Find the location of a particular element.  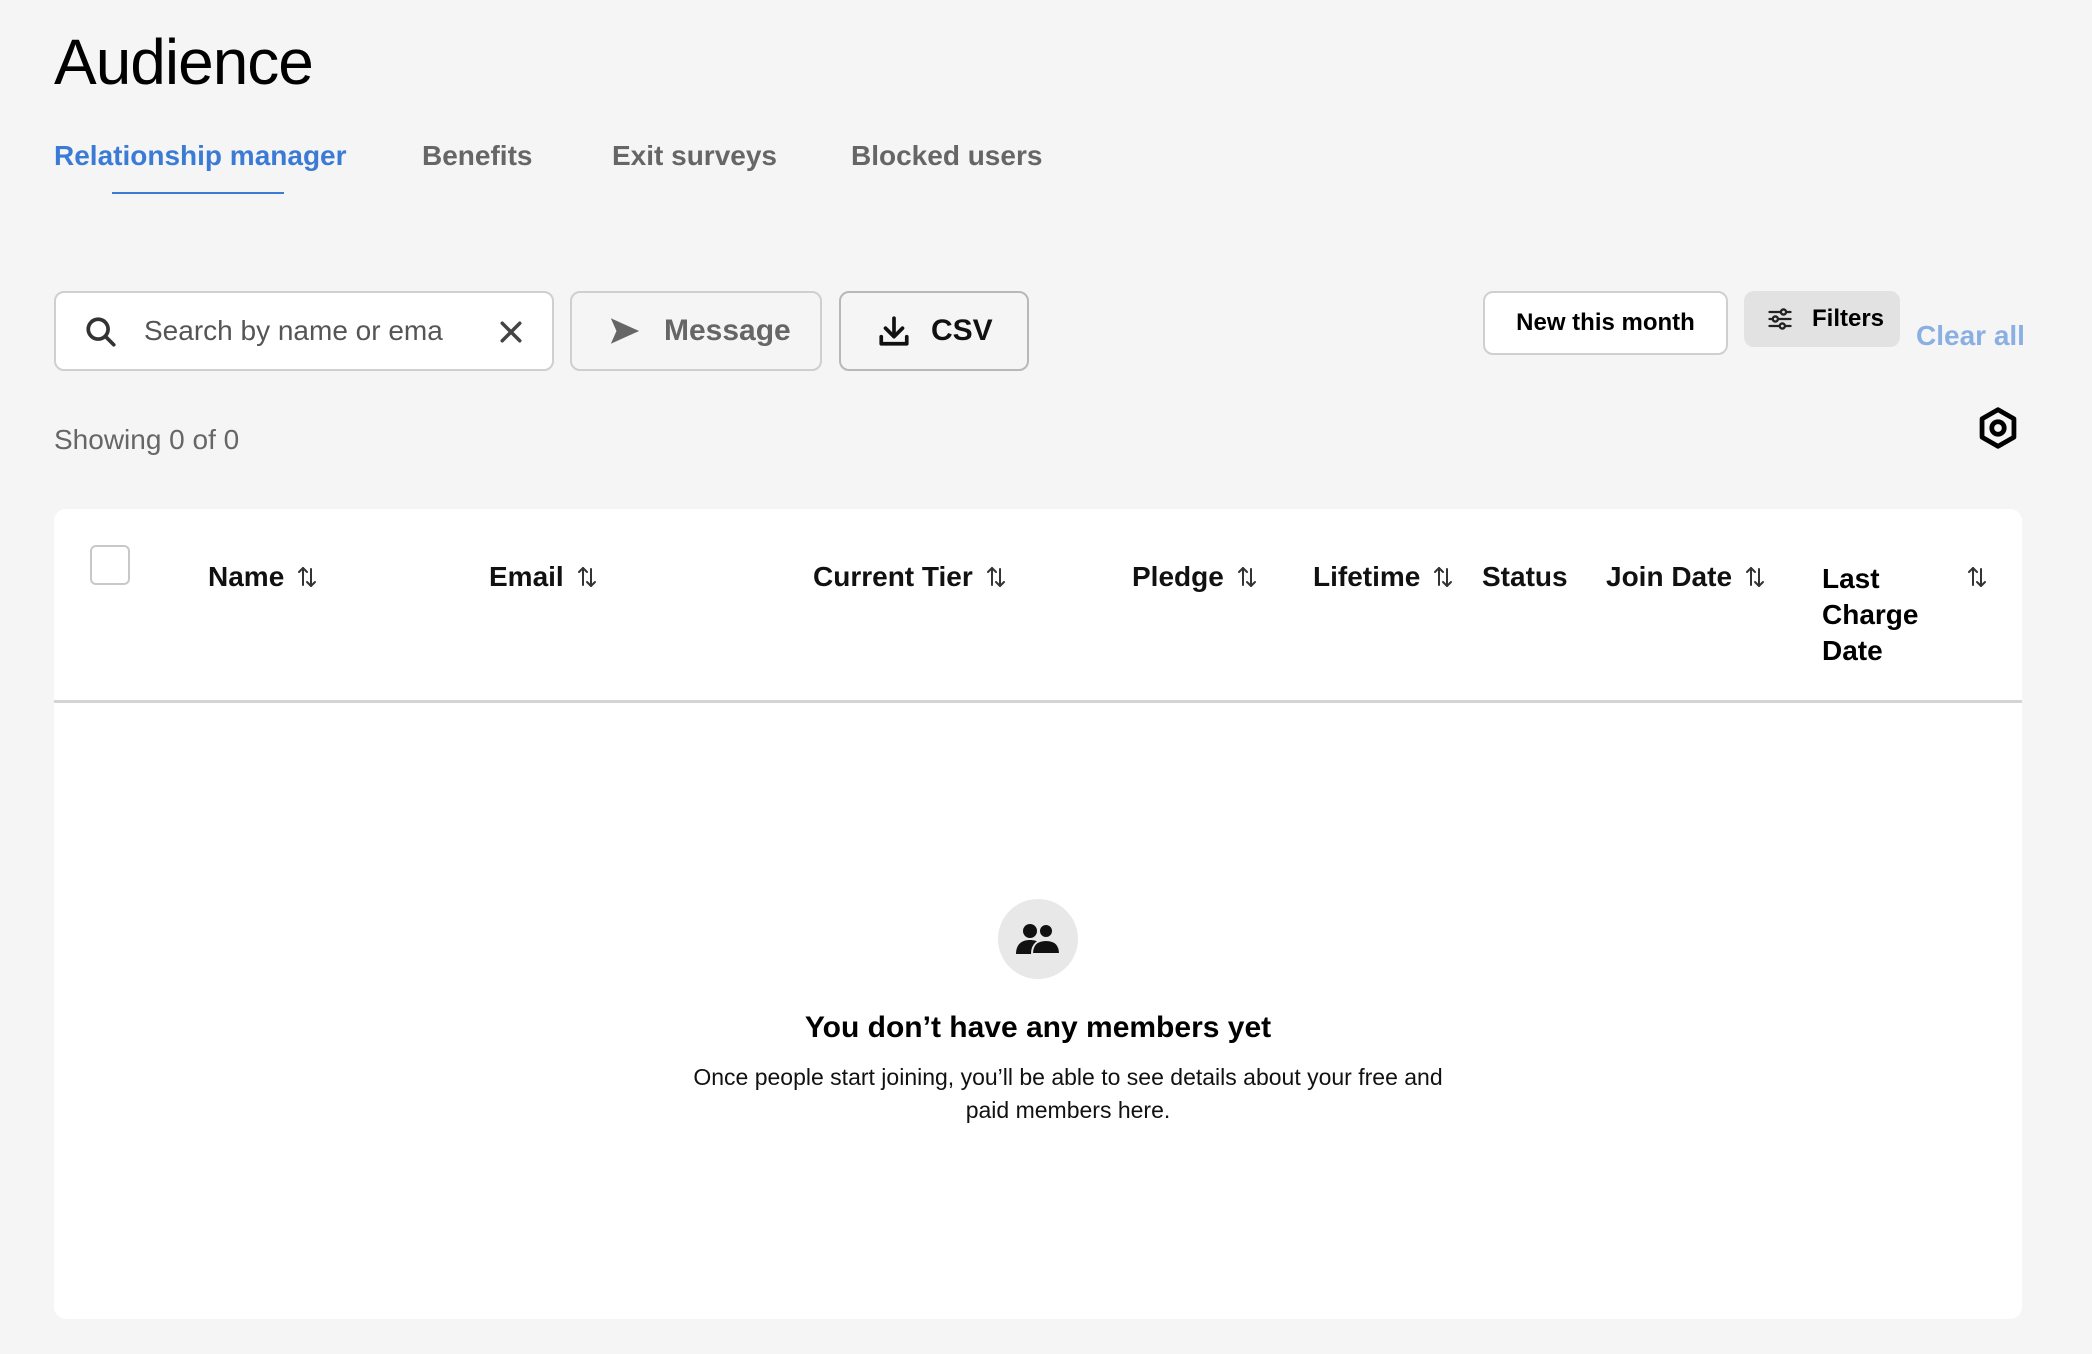

tab-benefits: Benefits is located at coordinates (477, 156).